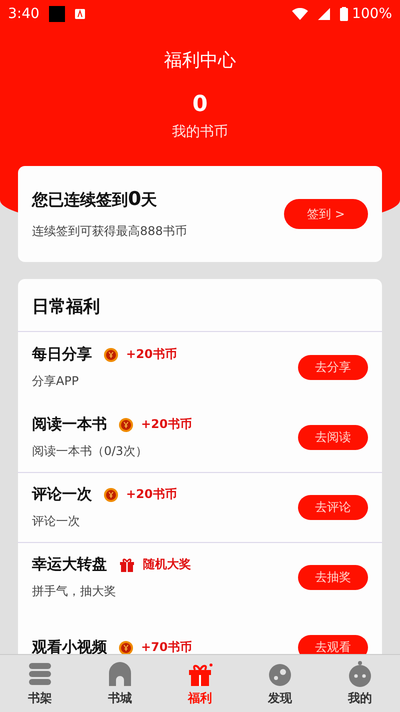 The width and height of the screenshot is (400, 712). I want to click on app-notification-icon, so click(80, 14).